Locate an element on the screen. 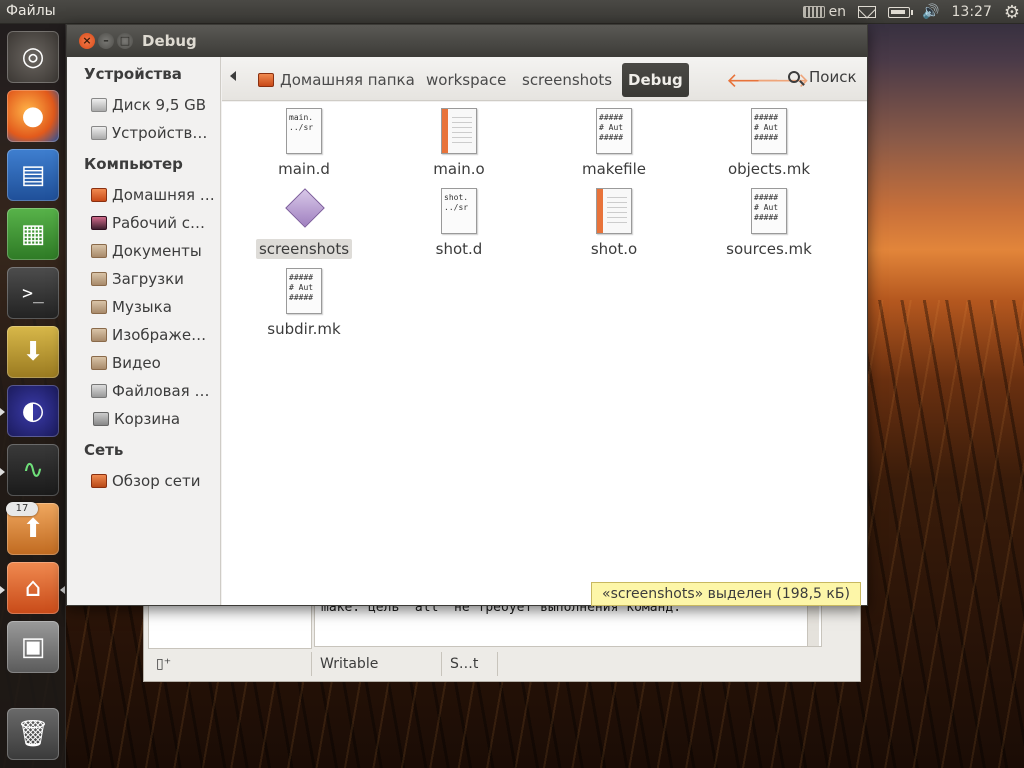  search-button: Поиск is located at coordinates (822, 77).